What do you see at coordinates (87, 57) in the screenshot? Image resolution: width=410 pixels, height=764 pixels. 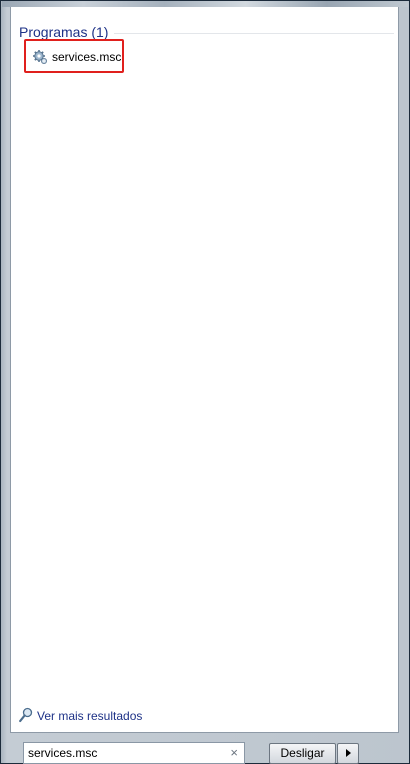 I see `result-item-label: services.msc` at bounding box center [87, 57].